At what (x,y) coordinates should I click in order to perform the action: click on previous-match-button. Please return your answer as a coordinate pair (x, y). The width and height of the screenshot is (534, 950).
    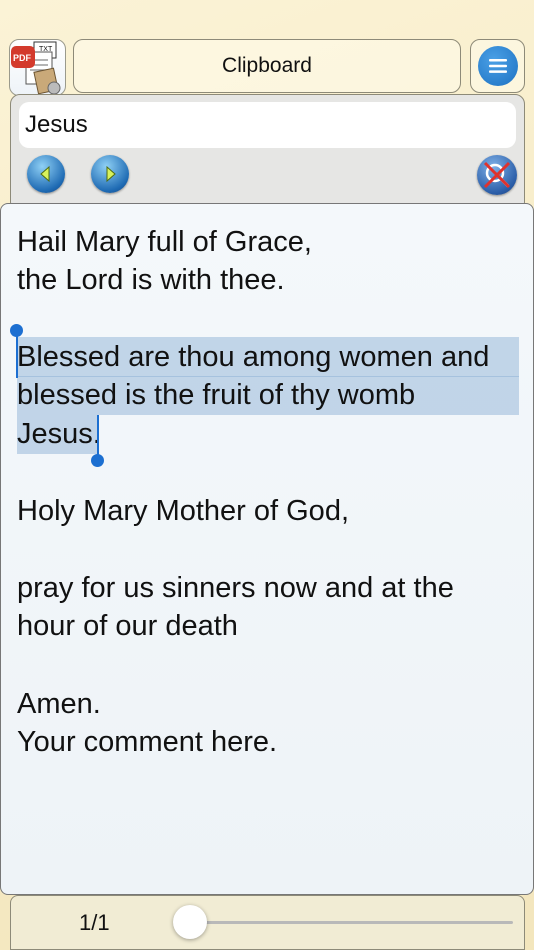
    Looking at the image, I should click on (46, 174).